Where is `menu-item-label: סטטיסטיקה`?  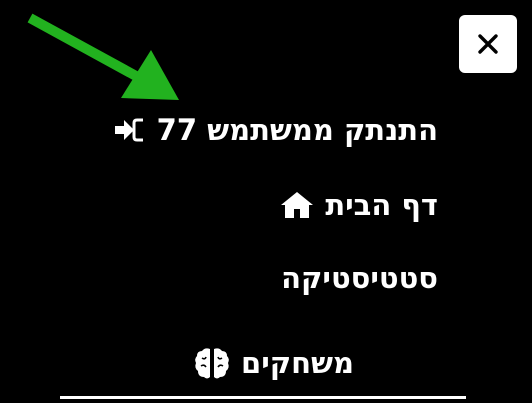 menu-item-label: סטטיסטיקה is located at coordinates (359, 278).